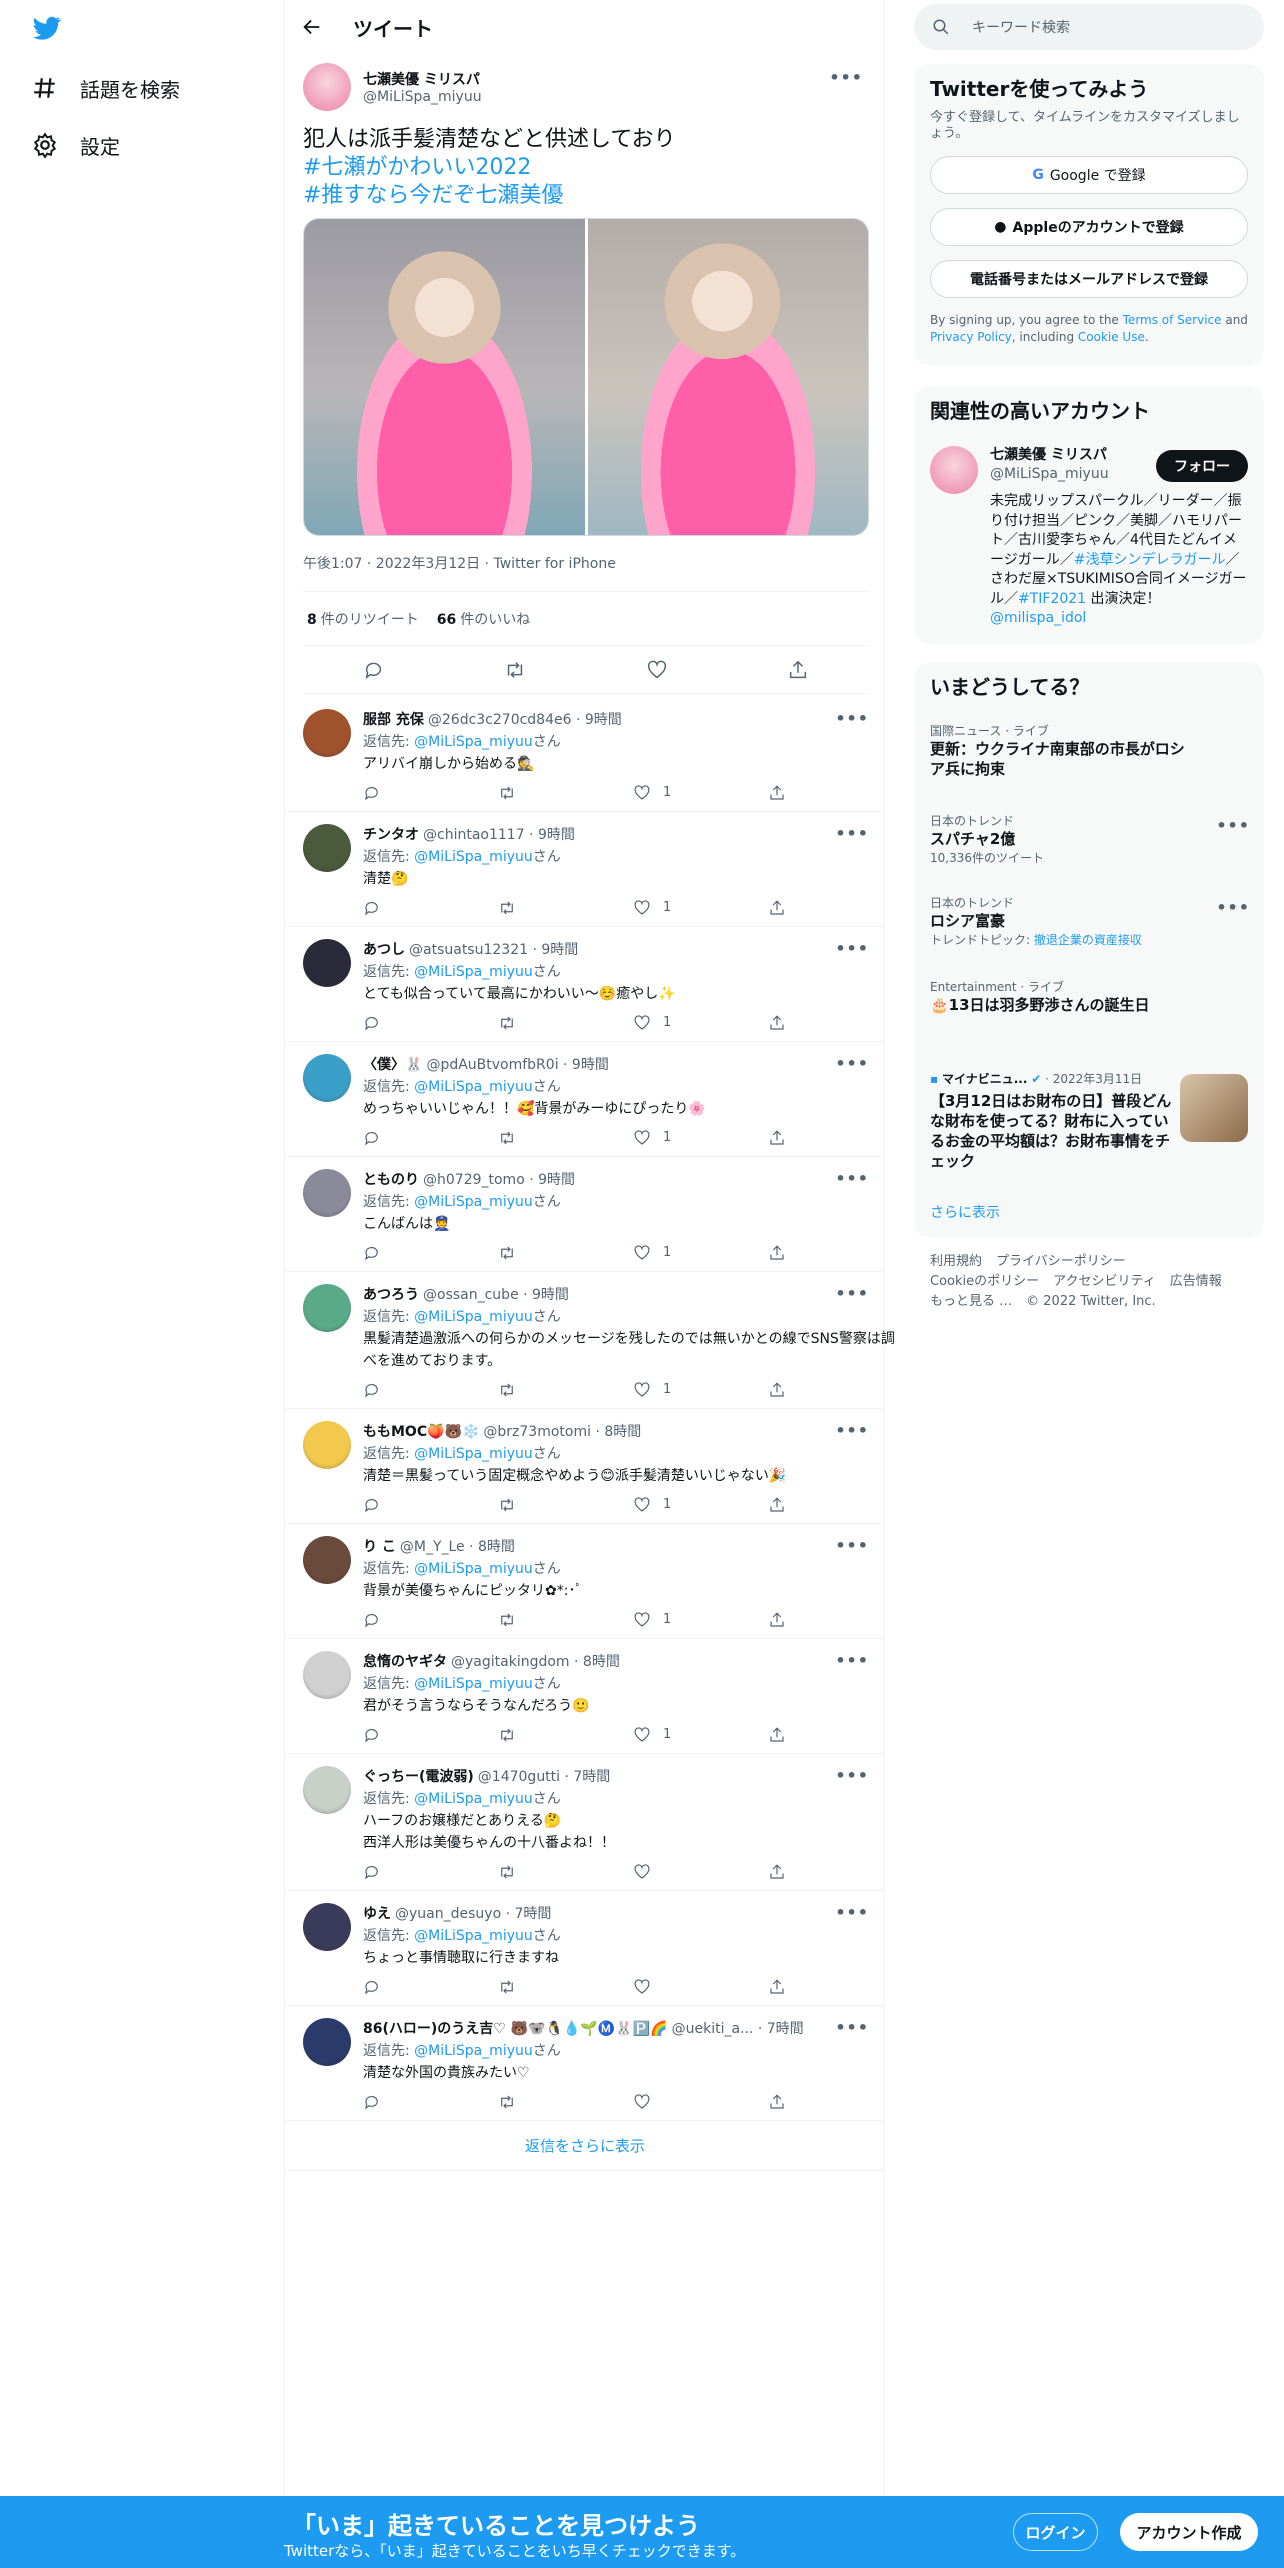 The height and width of the screenshot is (2568, 1284). What do you see at coordinates (379, 1547) in the screenshot?
I see `reply-author-name: り こ` at bounding box center [379, 1547].